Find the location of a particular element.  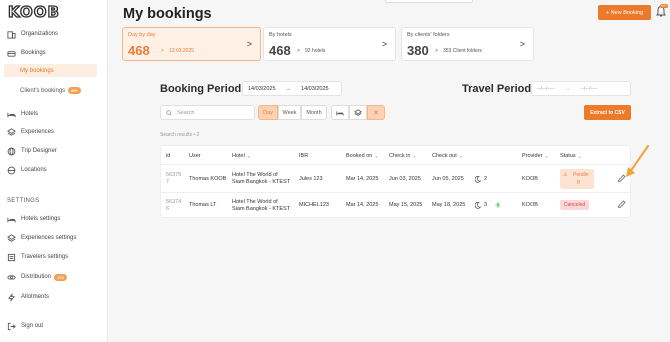

column-header-hotel: Hotel ▿ is located at coordinates (241, 156).